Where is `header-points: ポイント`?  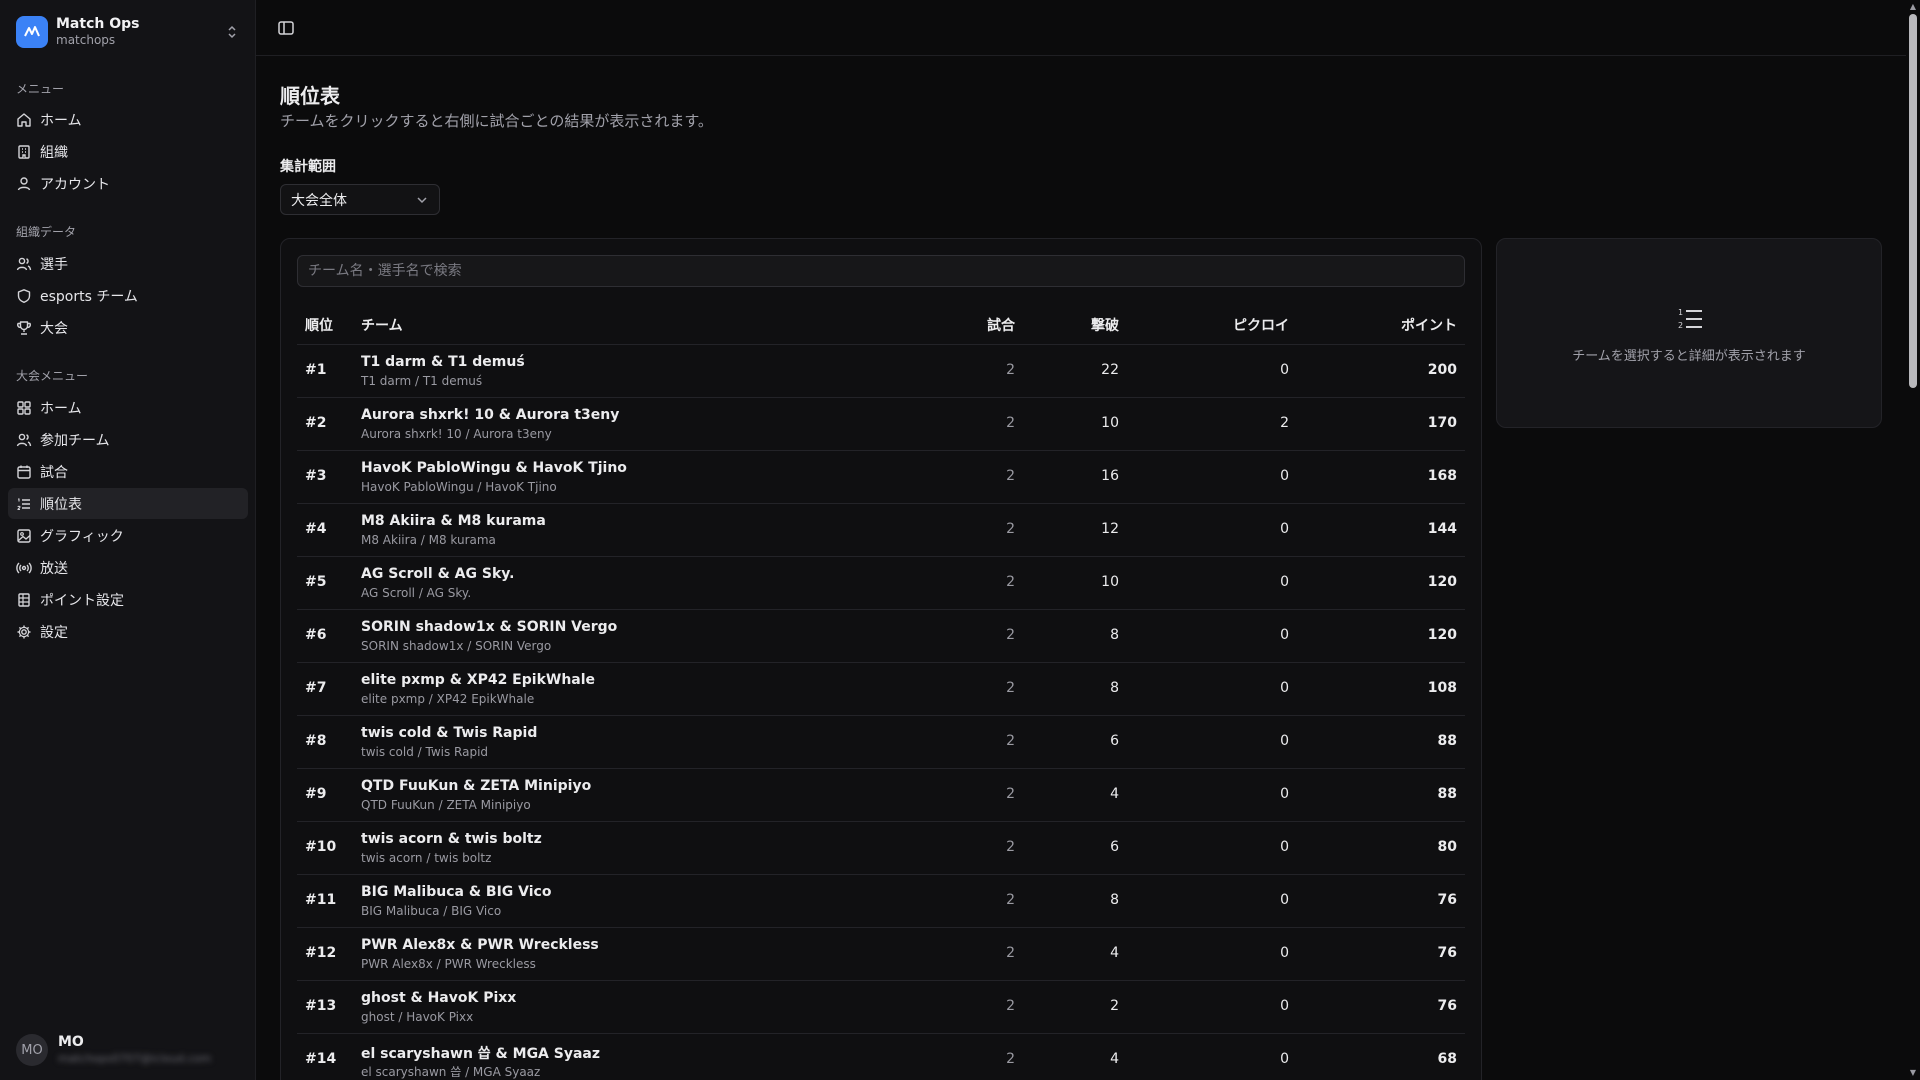 header-points: ポイント is located at coordinates (1429, 325).